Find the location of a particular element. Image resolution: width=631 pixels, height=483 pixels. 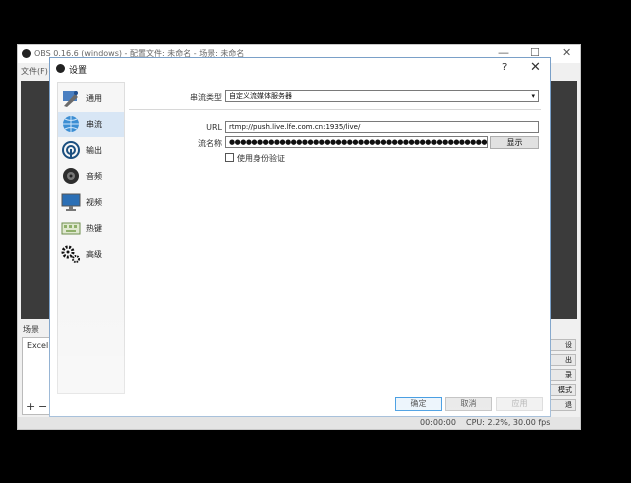

cancel-button: 取消 is located at coordinates (468, 404).